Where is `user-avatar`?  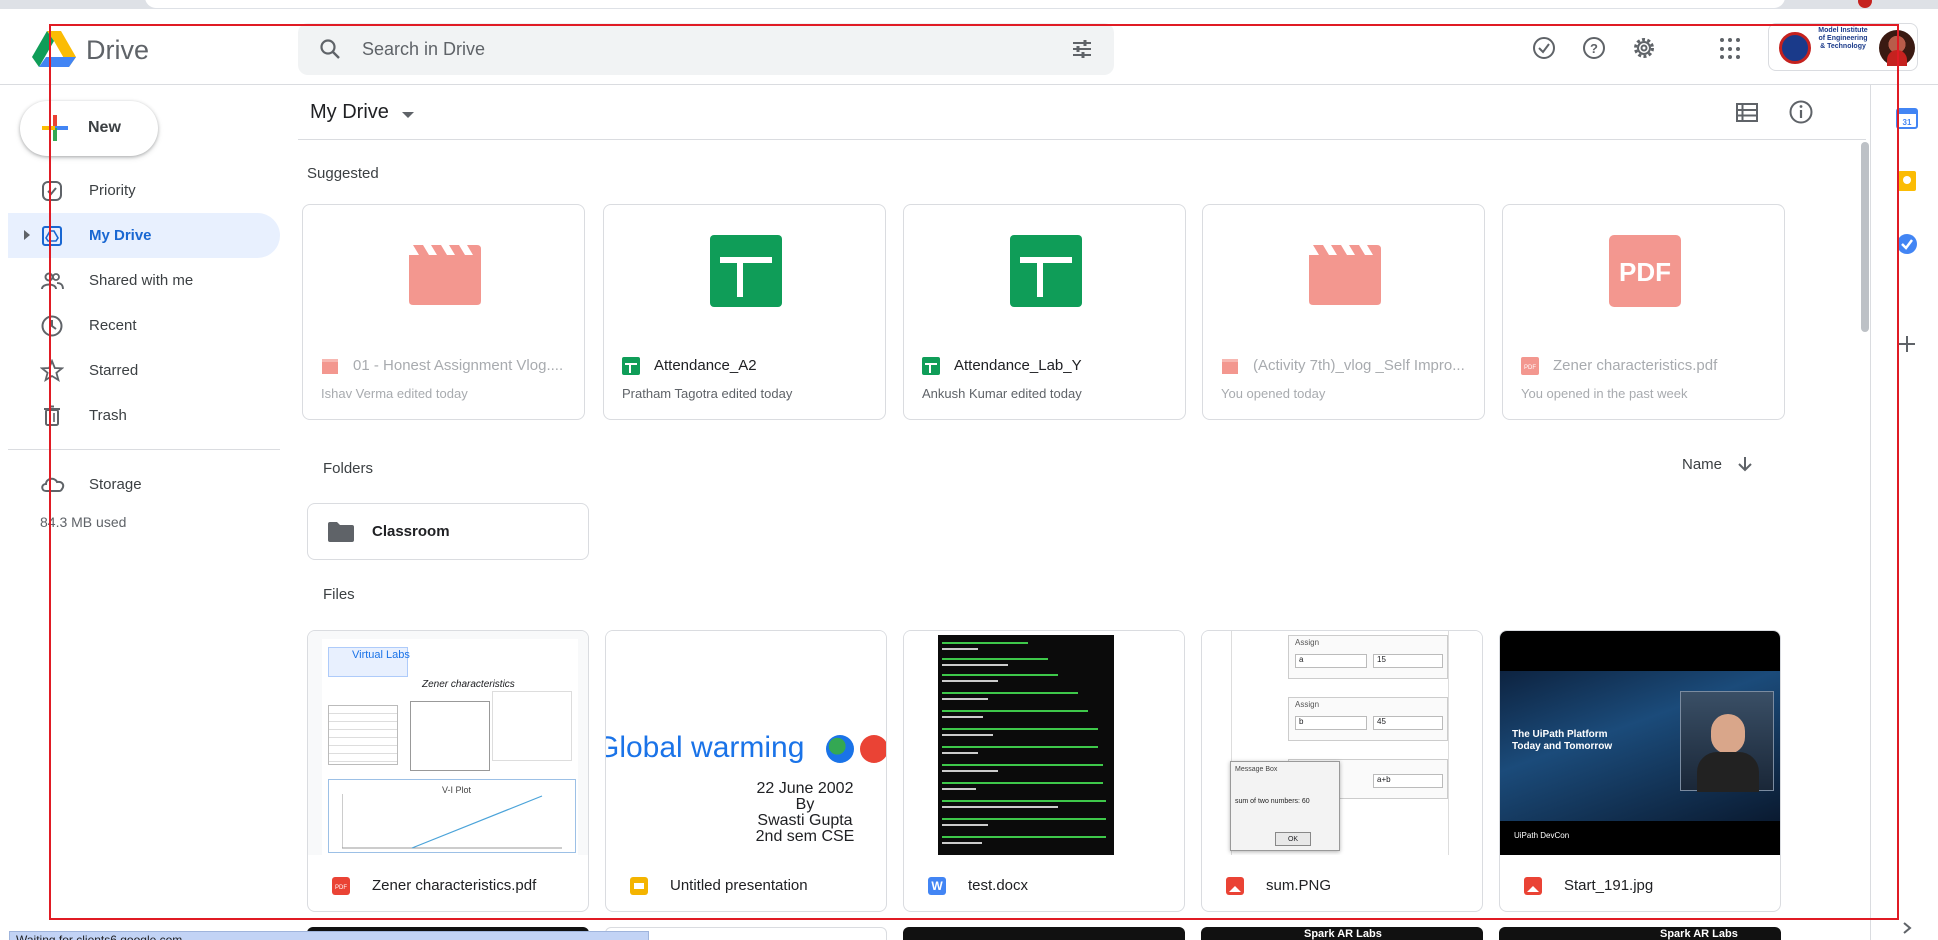 user-avatar is located at coordinates (1897, 48).